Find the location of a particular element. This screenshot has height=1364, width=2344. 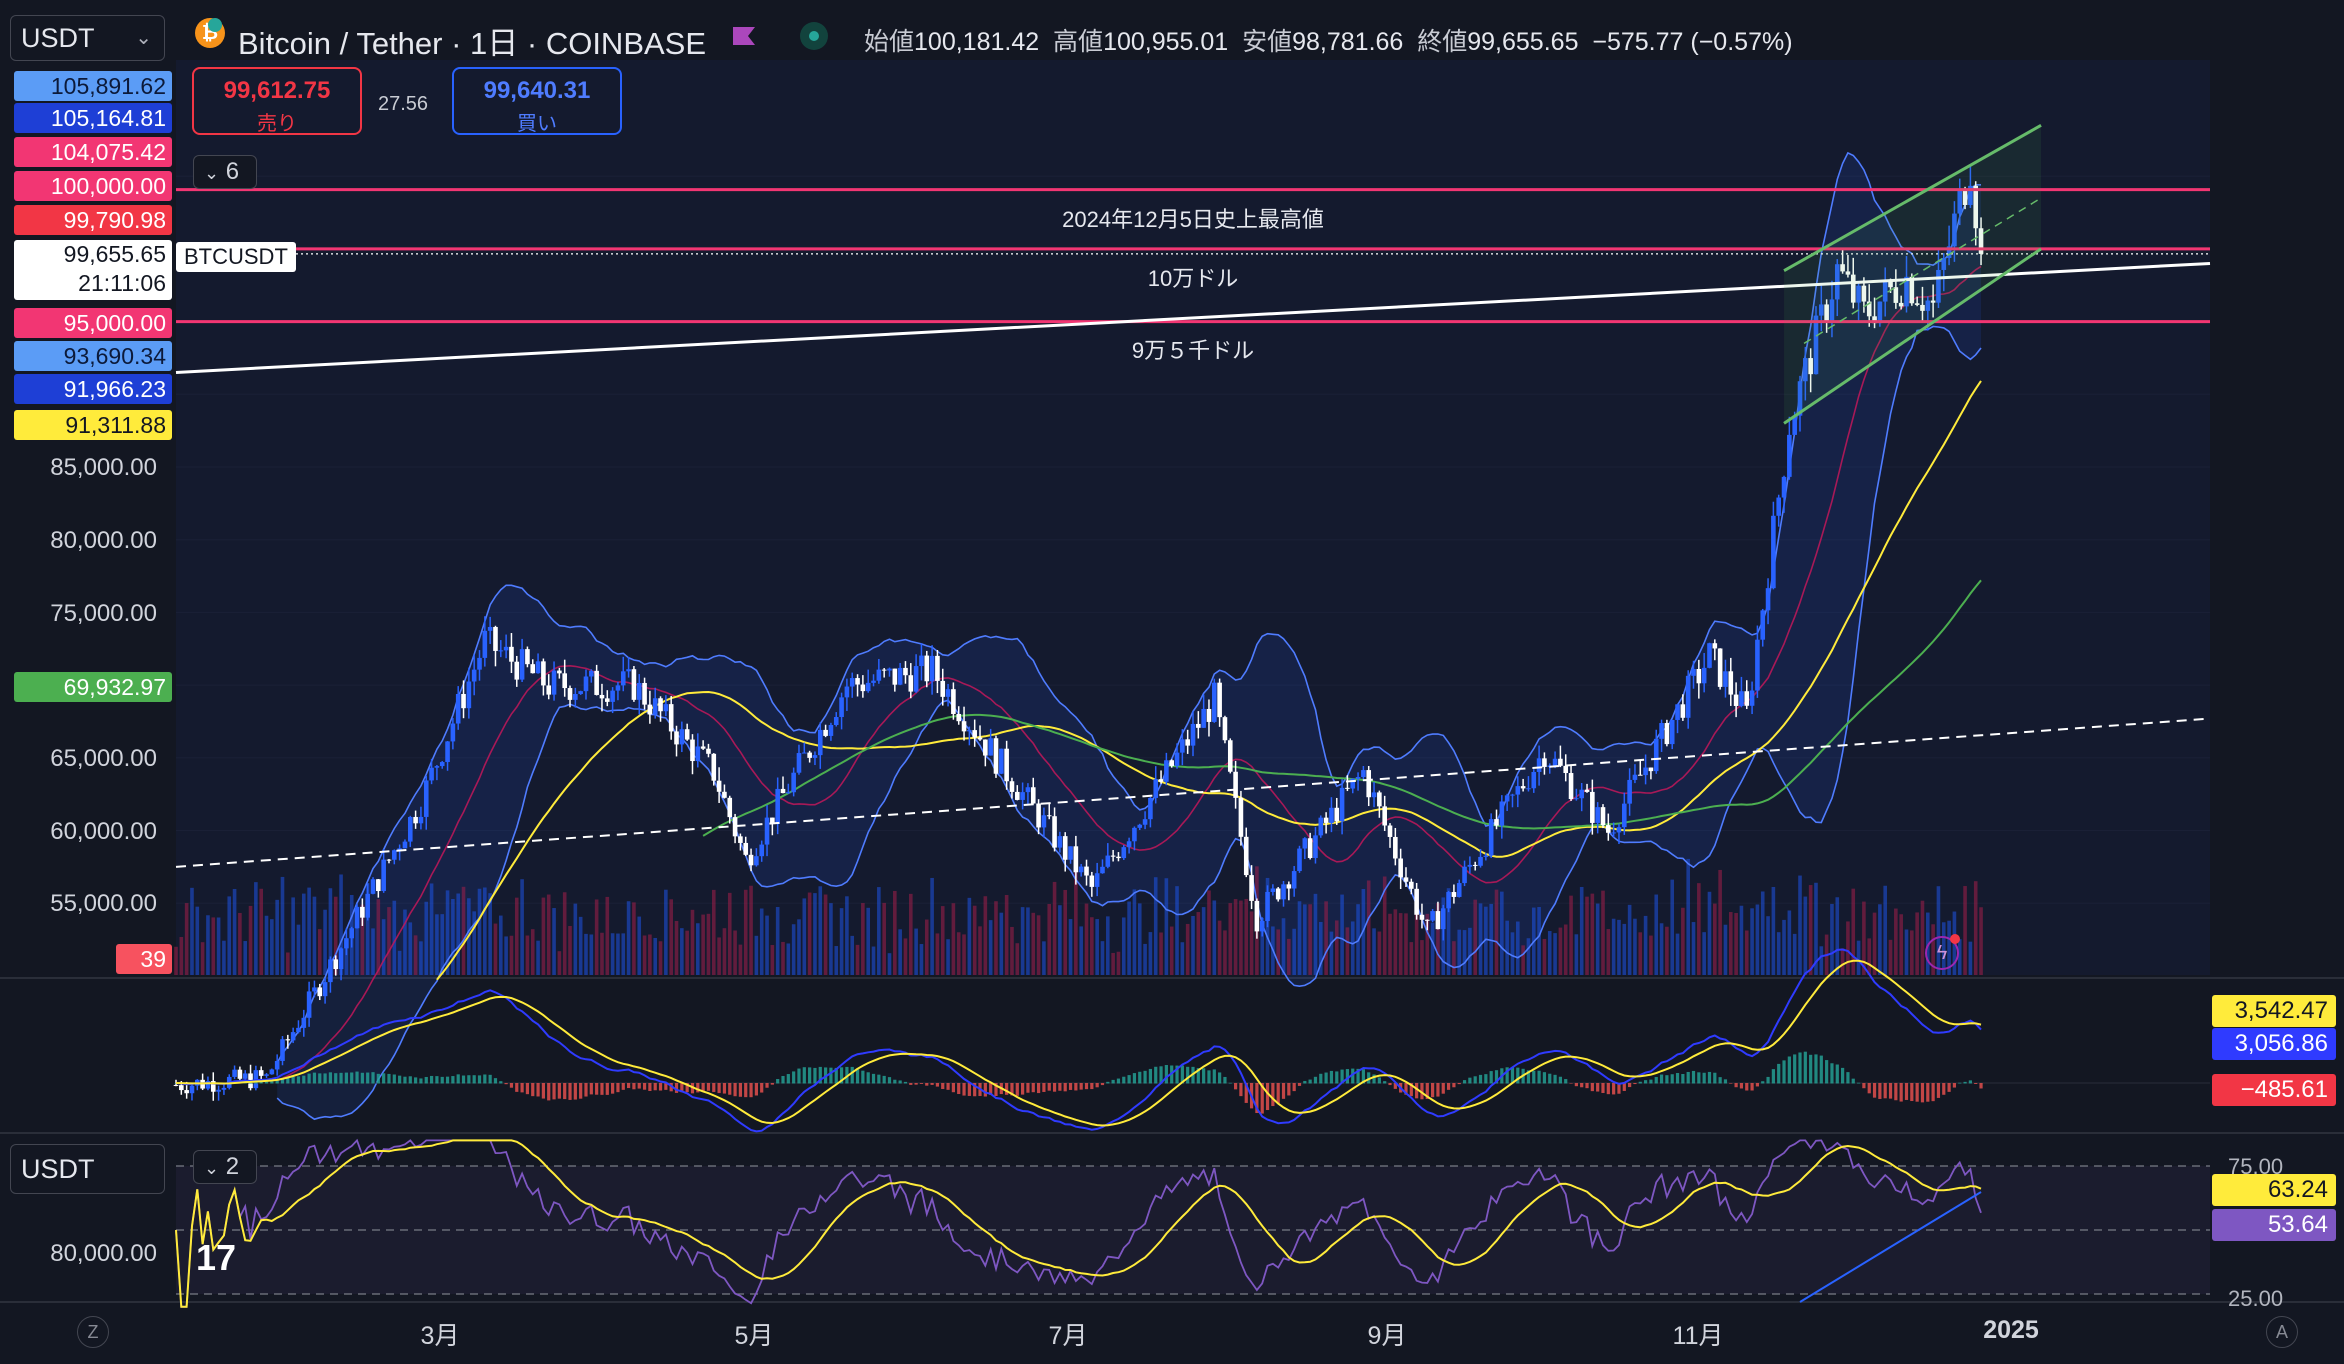

sell-button: 99,612.75 売り is located at coordinates (277, 101).